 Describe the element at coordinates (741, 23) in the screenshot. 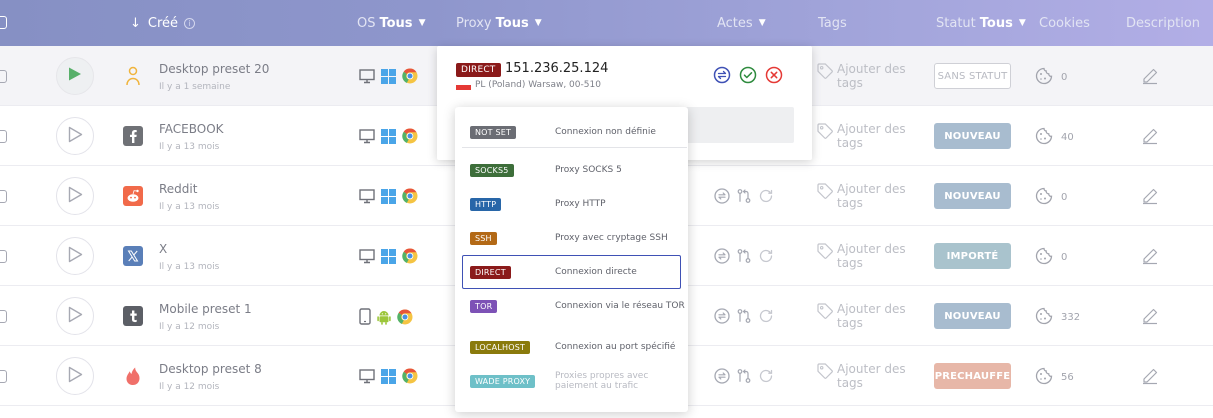

I see `actions-column-header: Actes ▼` at that location.